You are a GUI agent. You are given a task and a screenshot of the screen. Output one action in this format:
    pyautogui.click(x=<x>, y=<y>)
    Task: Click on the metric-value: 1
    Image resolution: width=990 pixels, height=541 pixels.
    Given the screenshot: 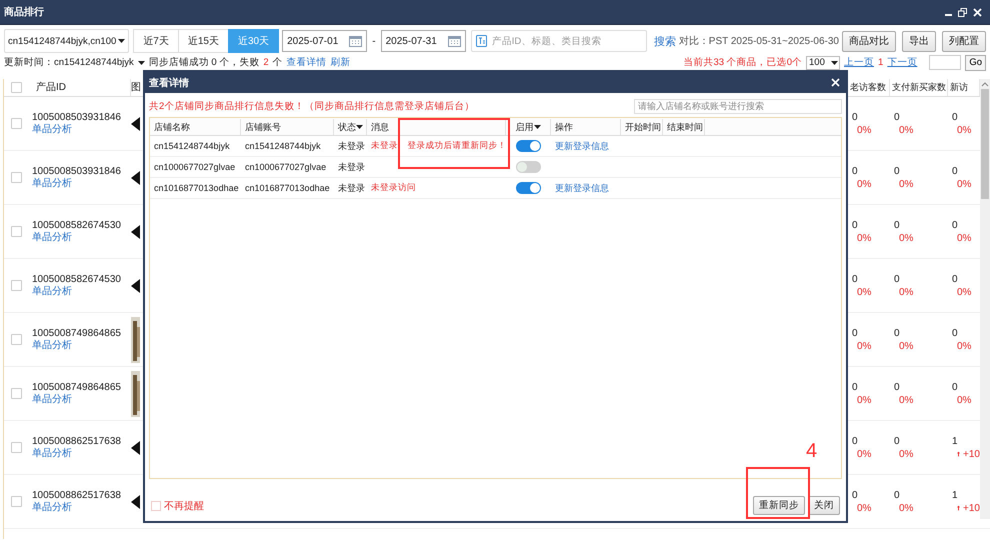 What is the action you would take?
    pyautogui.click(x=955, y=441)
    